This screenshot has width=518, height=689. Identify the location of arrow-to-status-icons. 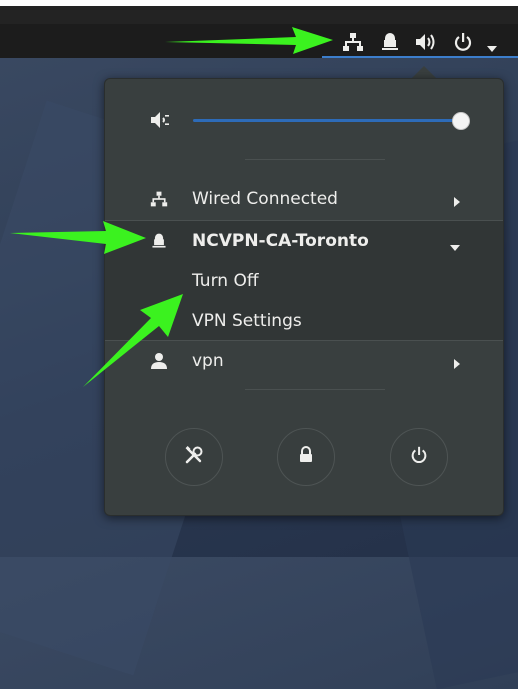
(249, 40).